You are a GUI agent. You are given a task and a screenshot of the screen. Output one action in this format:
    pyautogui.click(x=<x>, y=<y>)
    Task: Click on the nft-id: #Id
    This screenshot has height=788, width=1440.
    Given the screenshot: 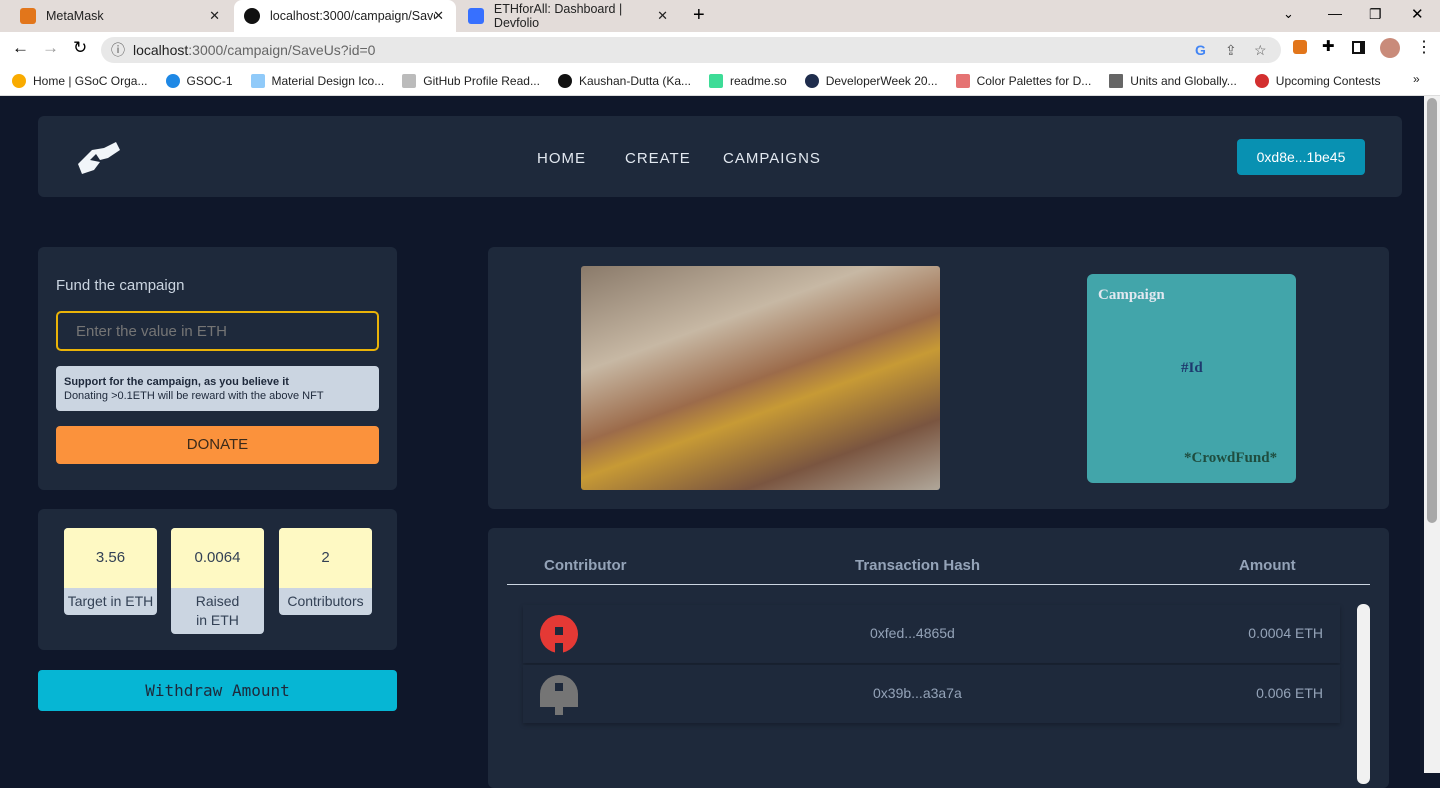 What is the action you would take?
    pyautogui.click(x=1192, y=368)
    